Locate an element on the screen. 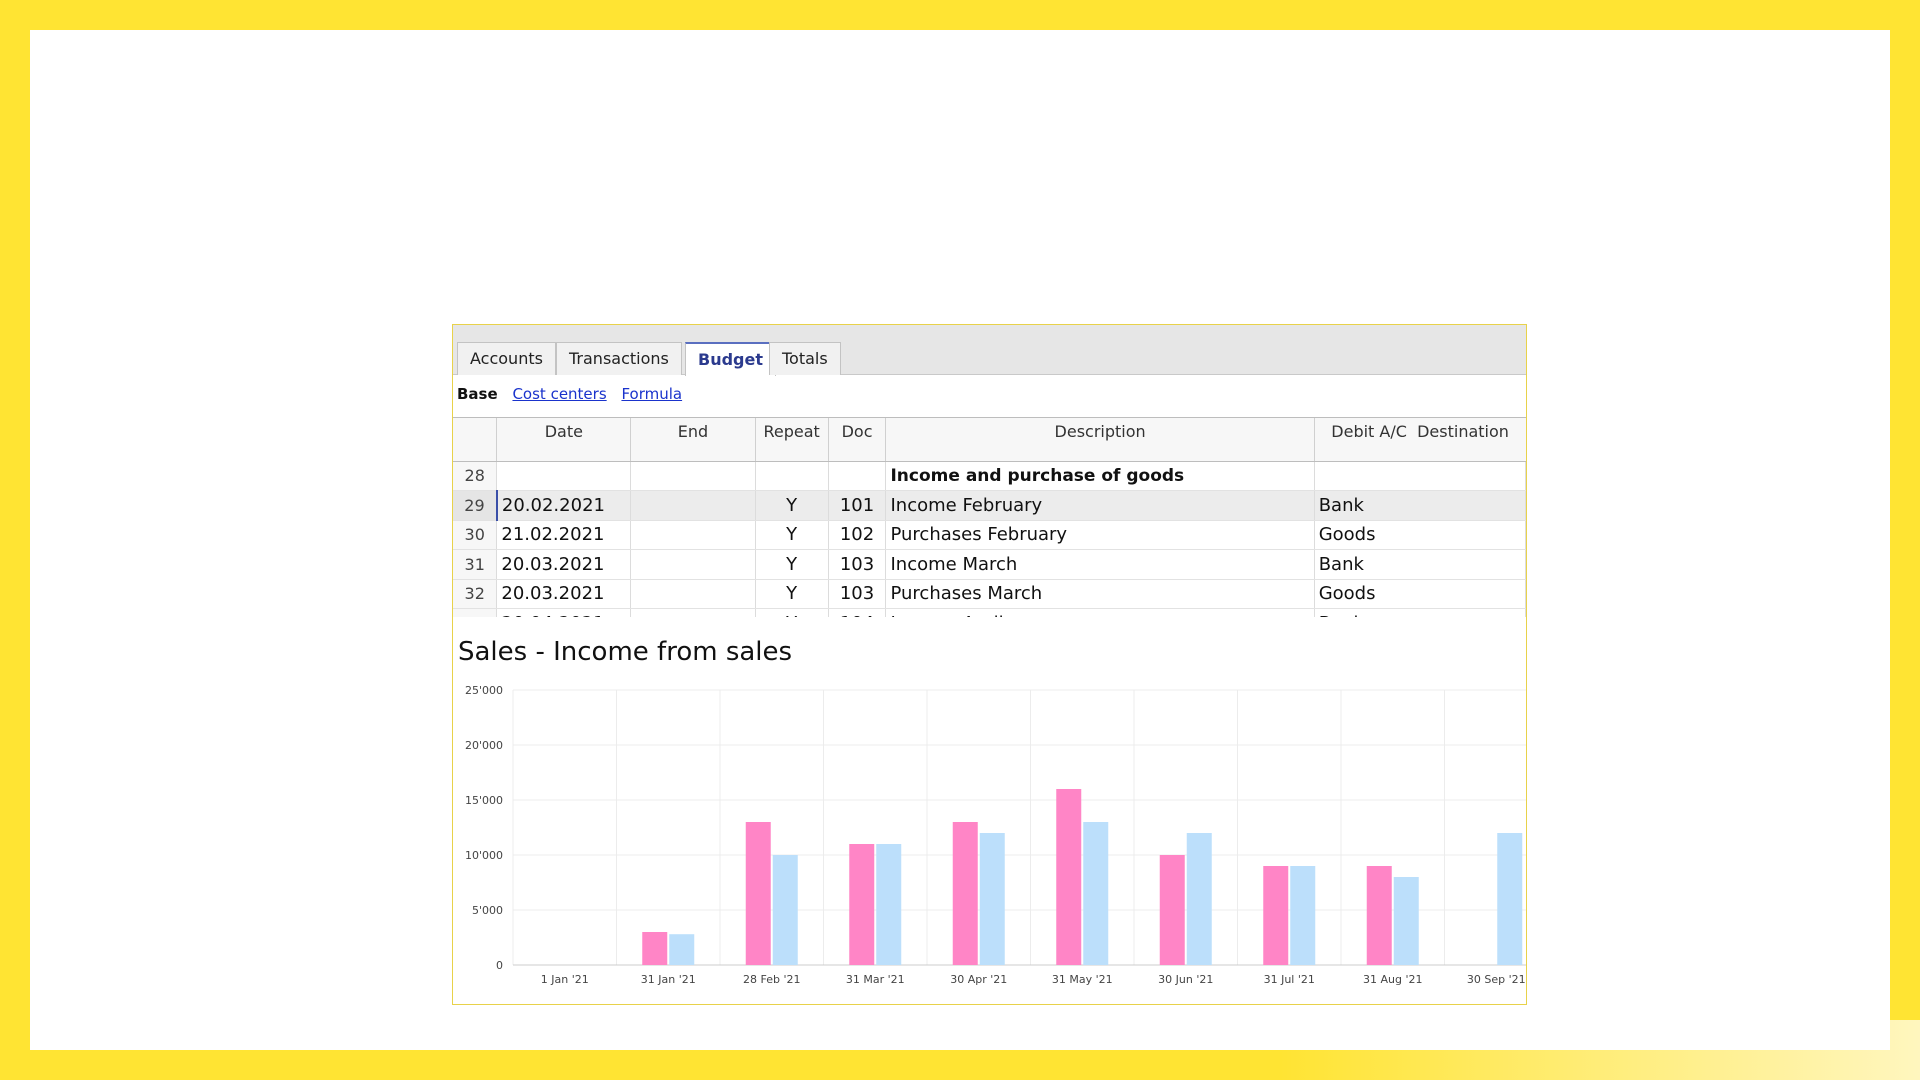 Image resolution: width=1920 pixels, height=1080 pixels. header-date: Date is located at coordinates (564, 440).